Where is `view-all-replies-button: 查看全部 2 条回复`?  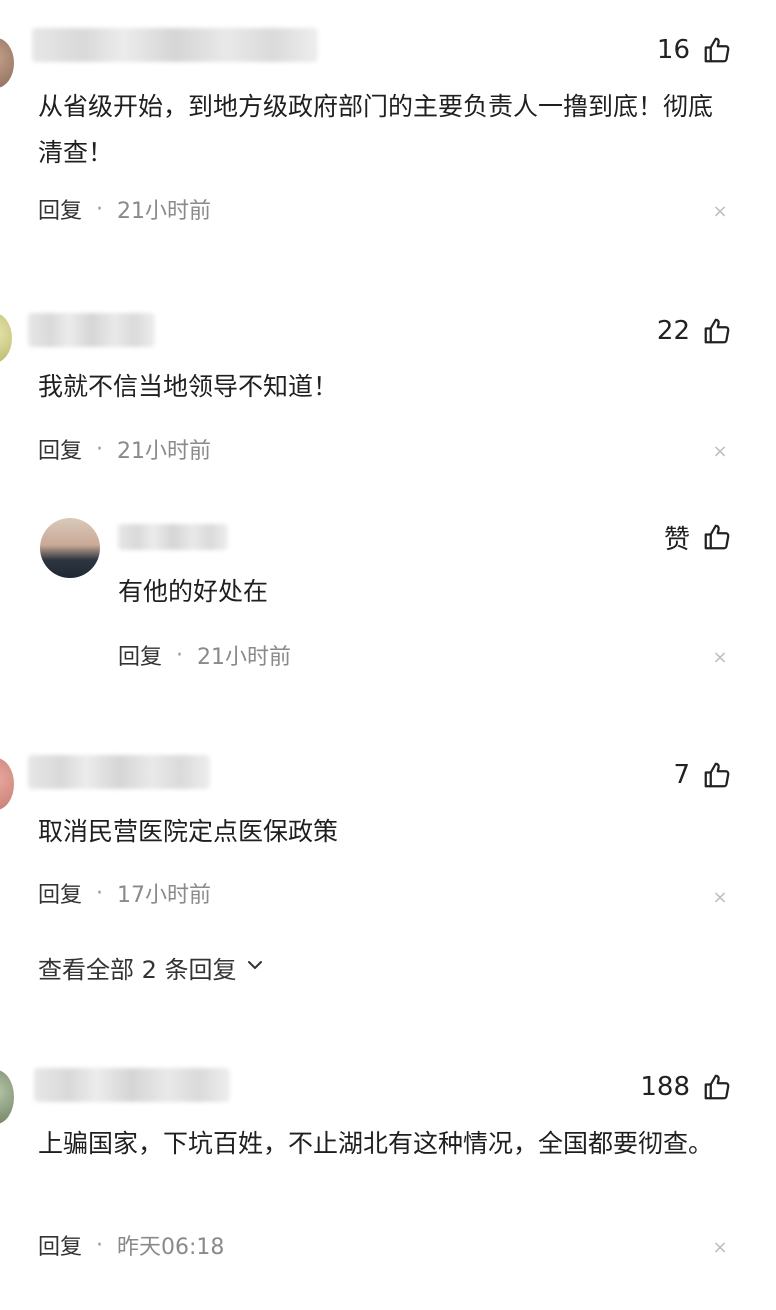
view-all-replies-button: 查看全部 2 条回复 is located at coordinates (151, 967).